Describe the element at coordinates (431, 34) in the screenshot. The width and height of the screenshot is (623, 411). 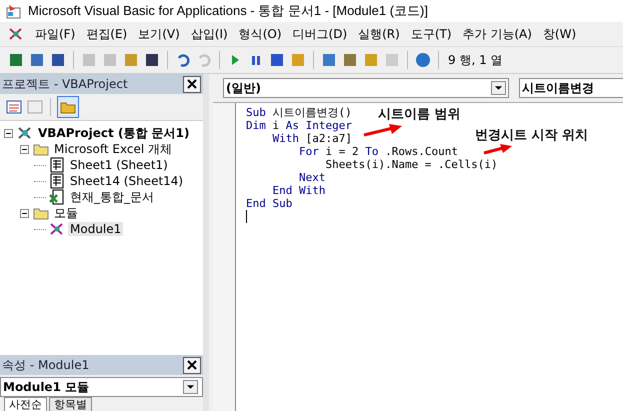
I see `menu-item: 도구(T)` at that location.